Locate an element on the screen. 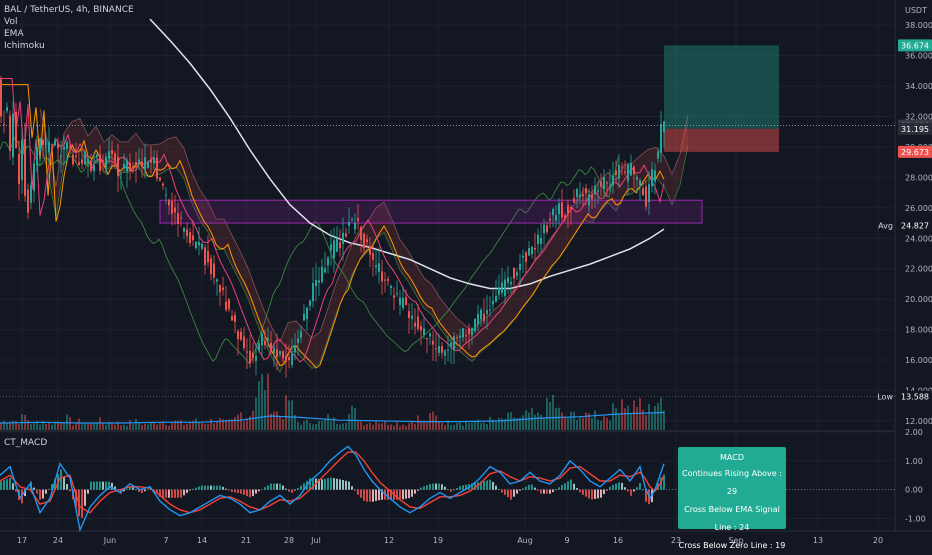 This screenshot has width=932, height=555. macd-tick-label: 1.00 is located at coordinates (914, 461).